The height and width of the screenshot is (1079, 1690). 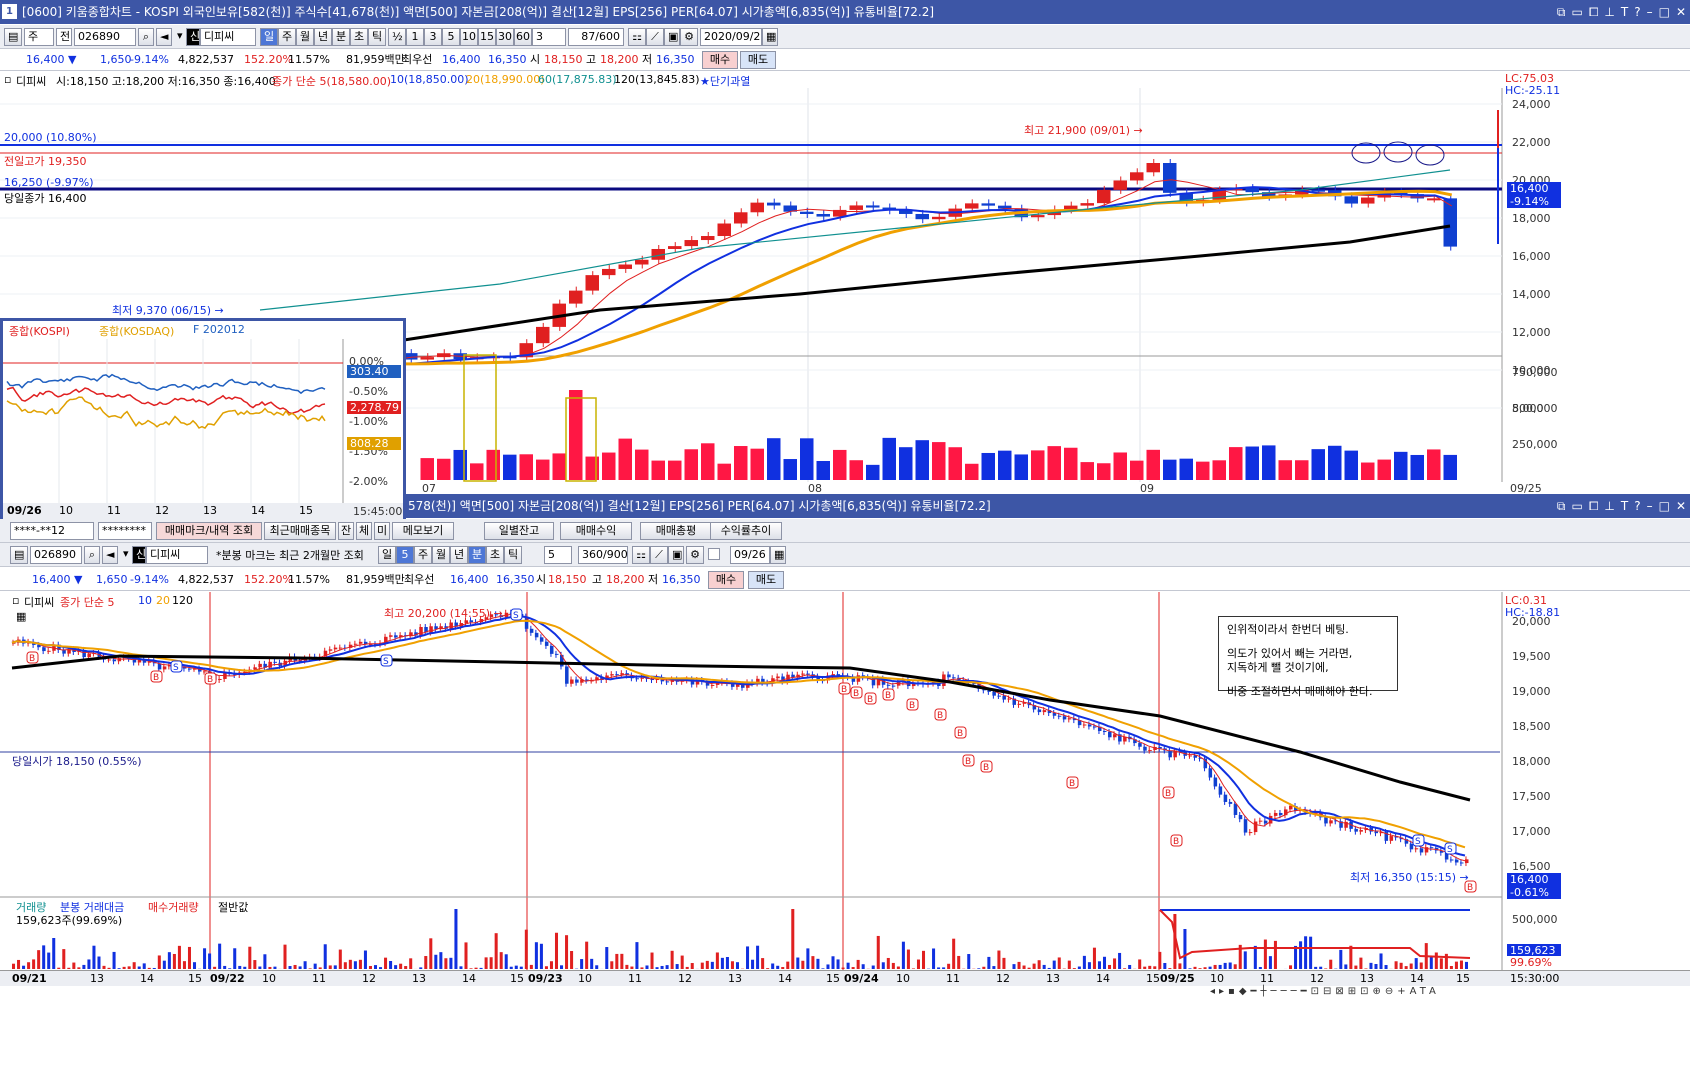 What do you see at coordinates (21, 616) in the screenshot?
I see `table-view-icon: ▦` at bounding box center [21, 616].